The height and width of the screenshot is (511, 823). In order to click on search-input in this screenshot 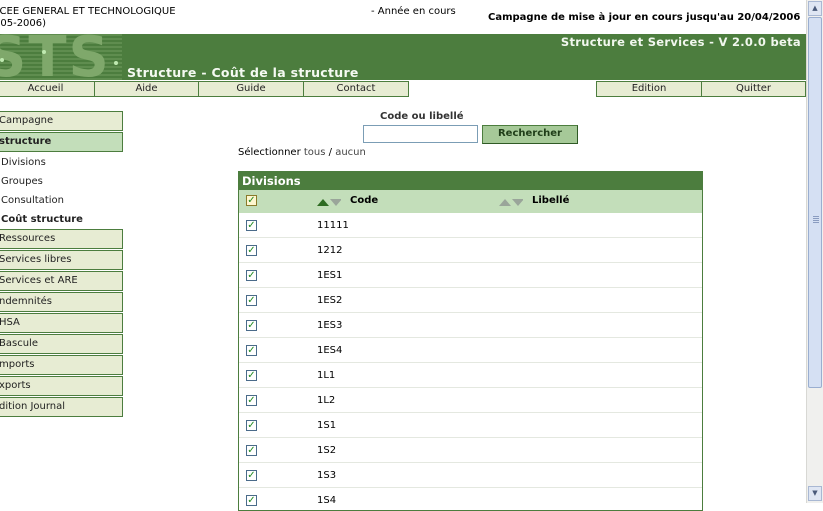, I will do `click(420, 134)`.